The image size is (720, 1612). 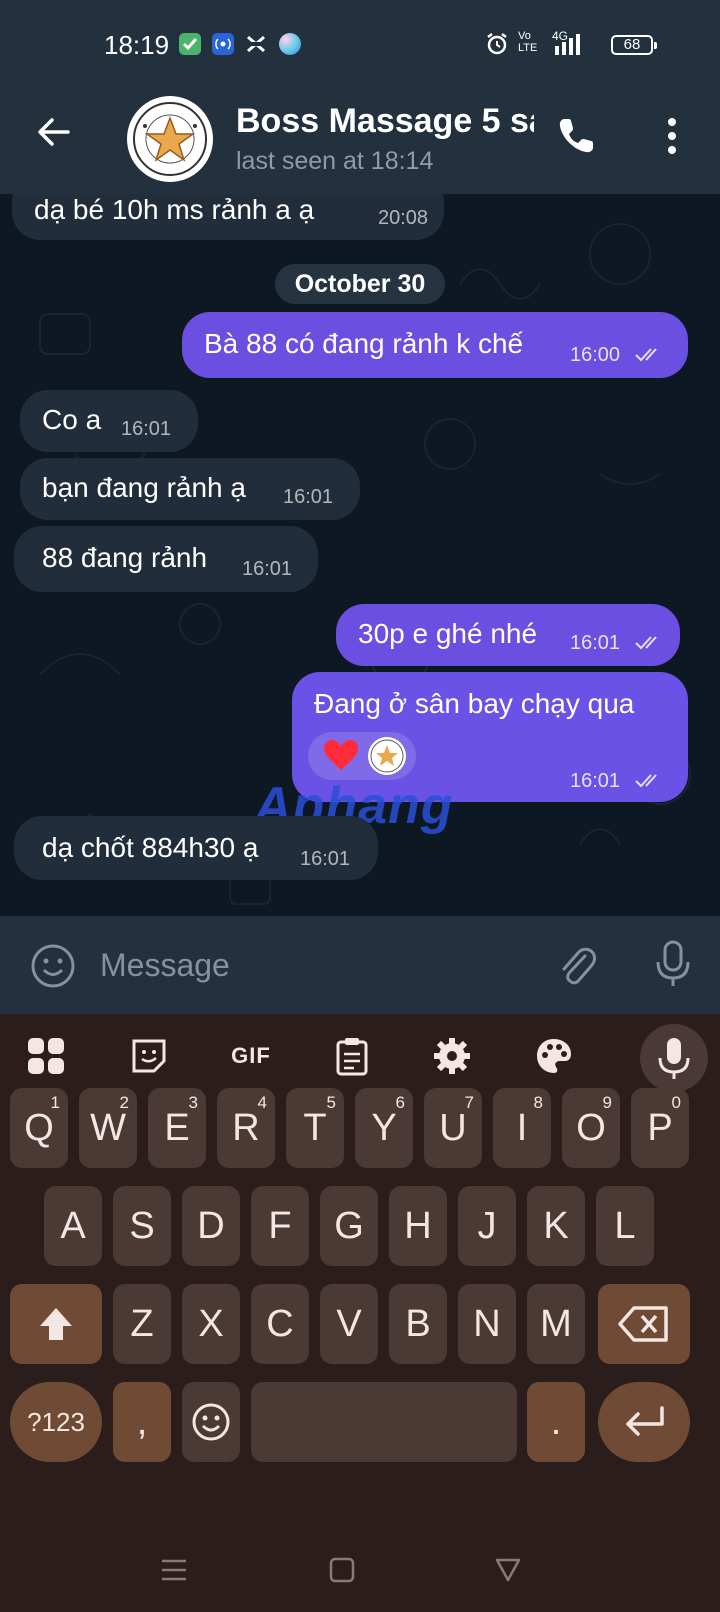 What do you see at coordinates (300, 965) in the screenshot?
I see `message-input` at bounding box center [300, 965].